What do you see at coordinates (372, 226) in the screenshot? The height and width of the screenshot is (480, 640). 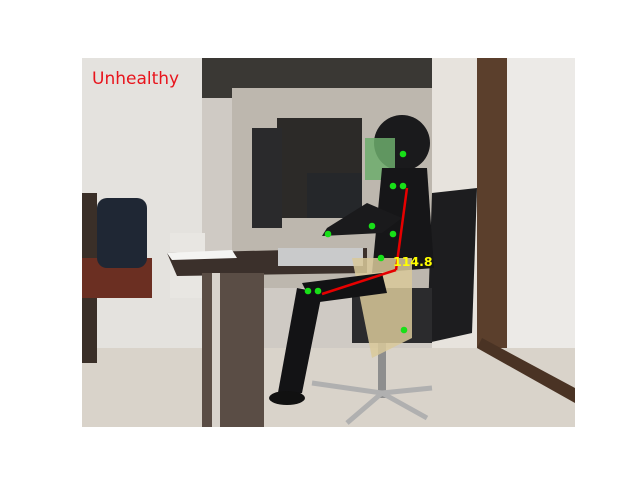 I see `keypoint-elbow` at bounding box center [372, 226].